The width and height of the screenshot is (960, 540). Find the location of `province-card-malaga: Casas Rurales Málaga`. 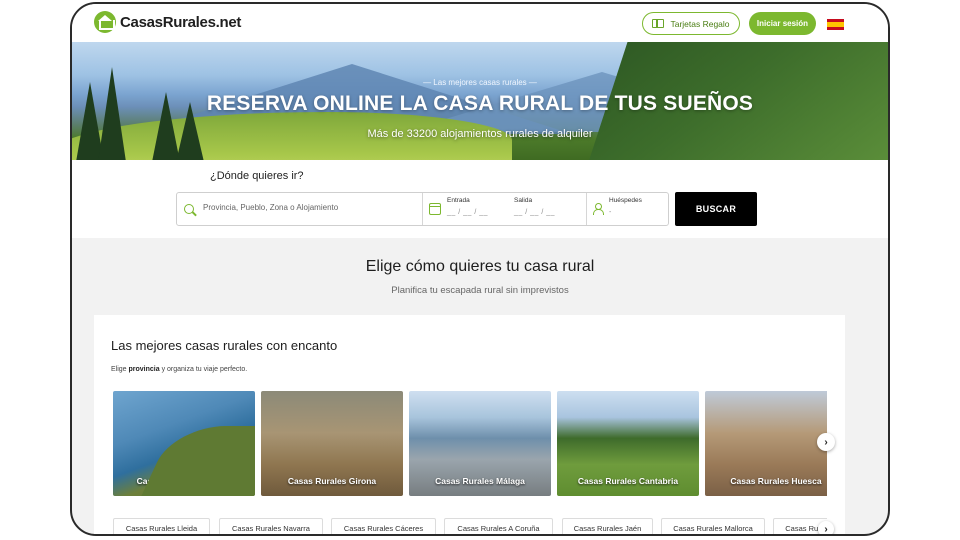

province-card-malaga: Casas Rurales Málaga is located at coordinates (480, 443).